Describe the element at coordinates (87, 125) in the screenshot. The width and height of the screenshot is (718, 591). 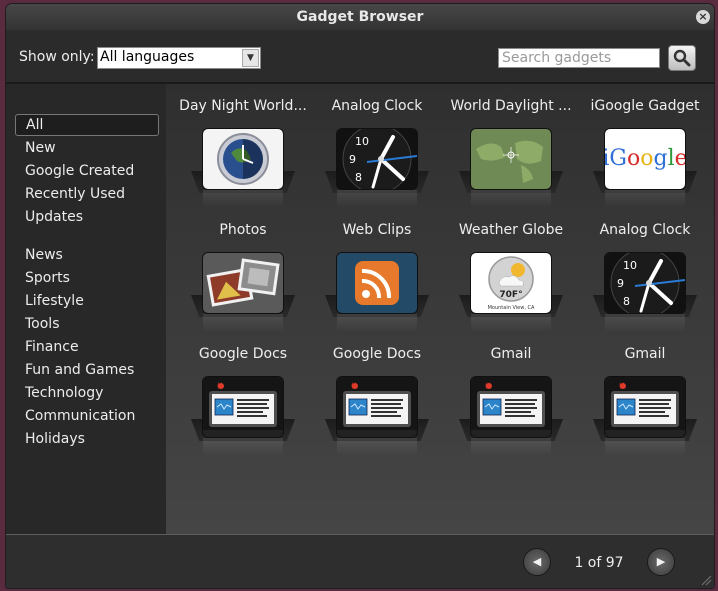
I see `sidebar-item: All` at that location.